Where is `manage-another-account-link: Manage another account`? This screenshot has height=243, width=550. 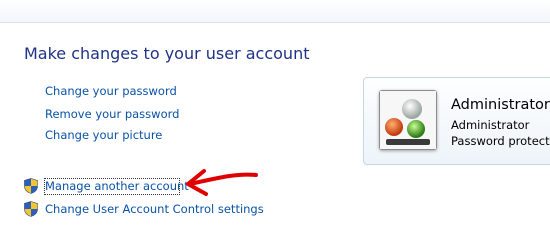 manage-another-account-link: Manage another account is located at coordinates (117, 186).